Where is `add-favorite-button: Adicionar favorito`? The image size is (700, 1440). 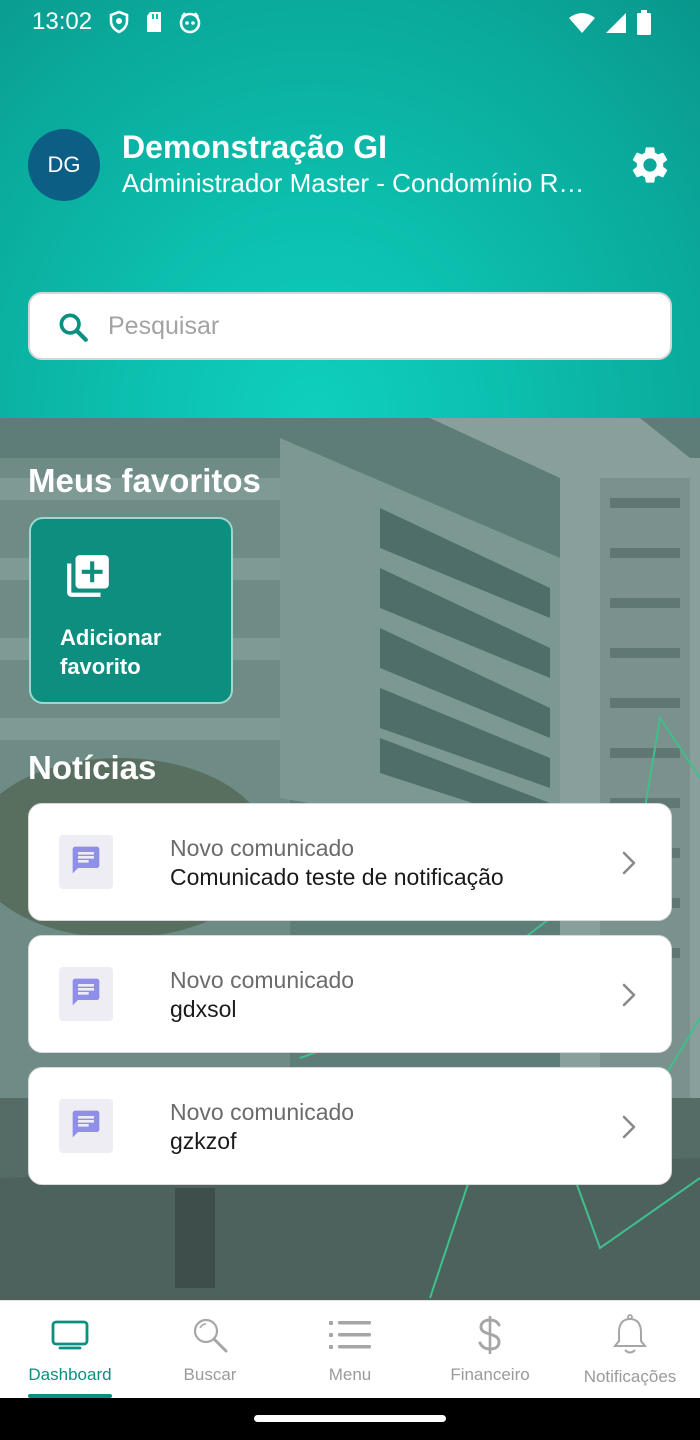 add-favorite-button: Adicionar favorito is located at coordinates (131, 610).